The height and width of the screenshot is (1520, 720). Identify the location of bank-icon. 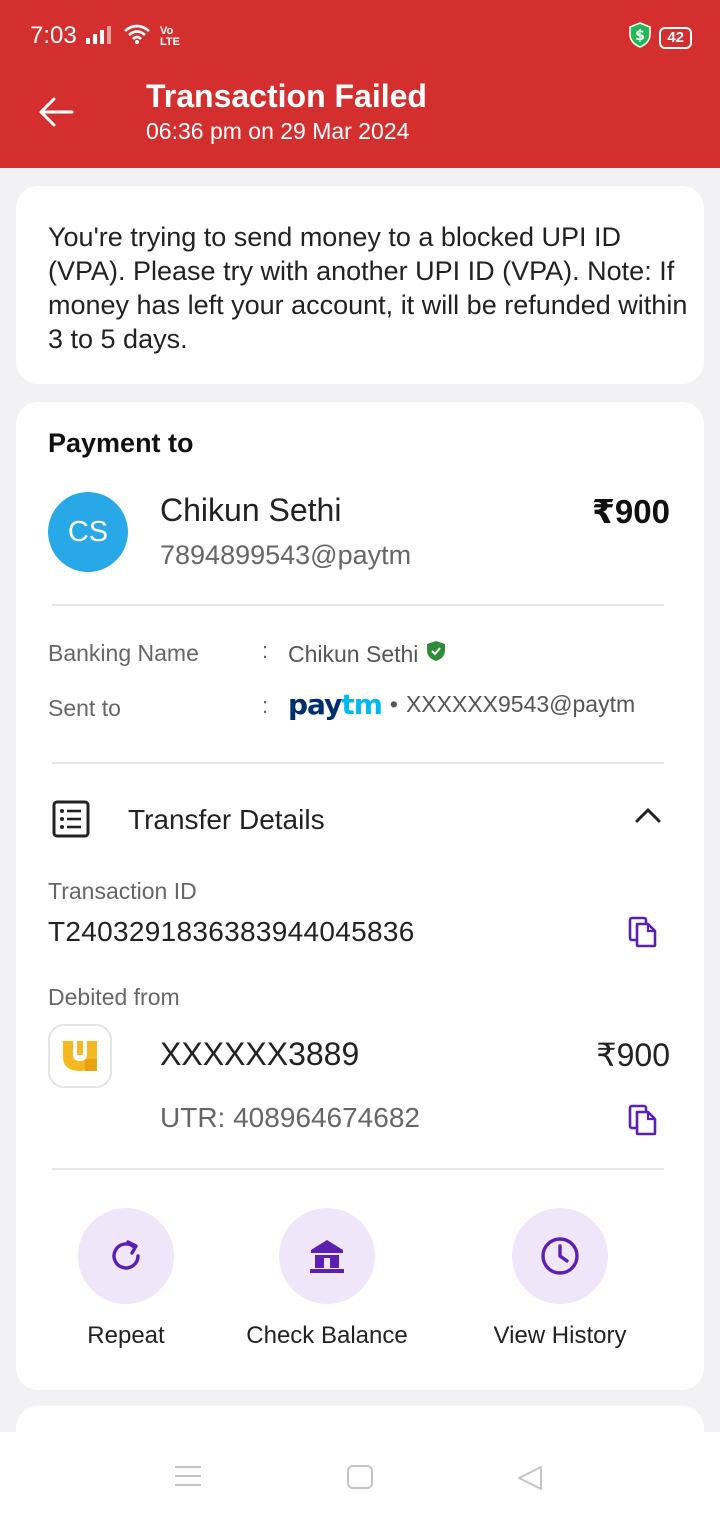
(327, 1256).